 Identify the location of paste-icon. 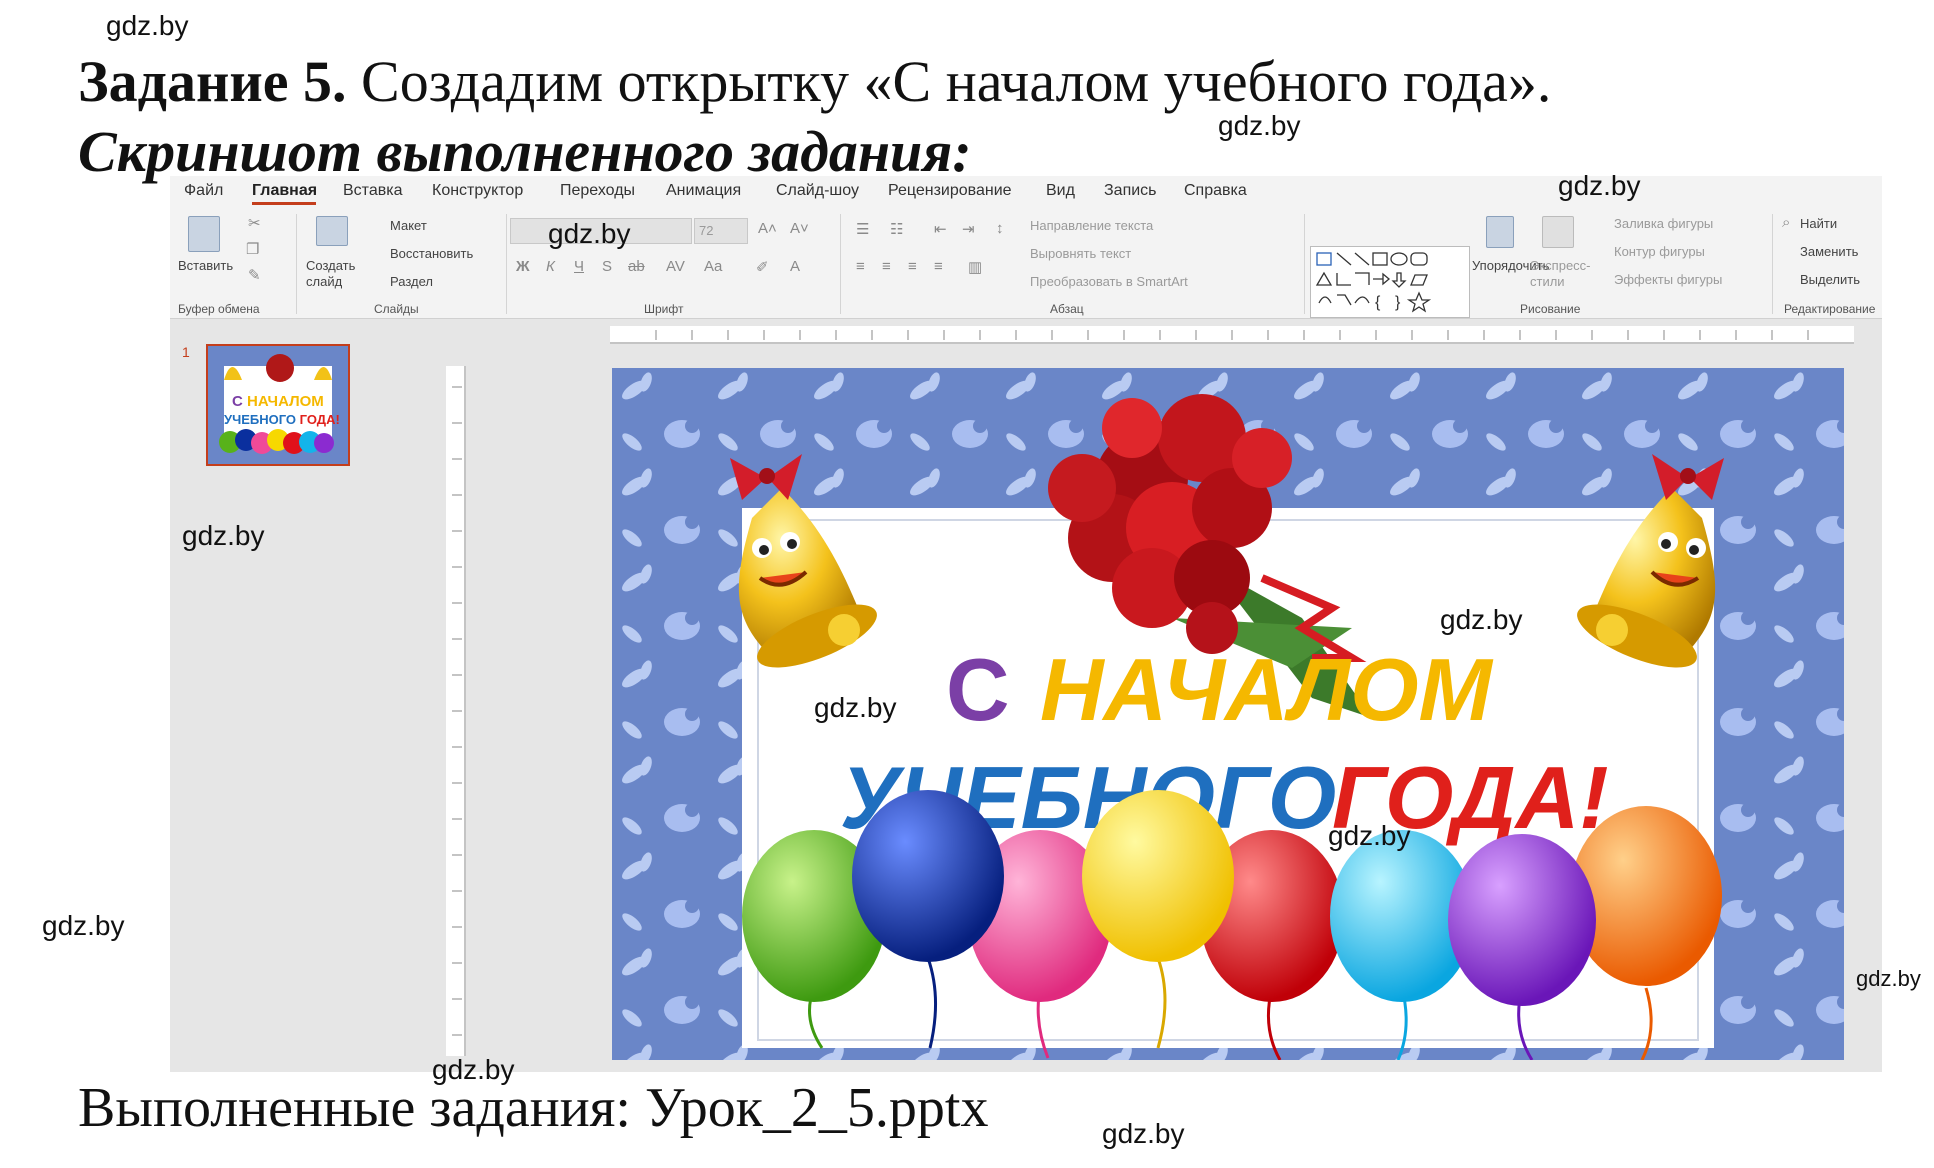
(204, 234).